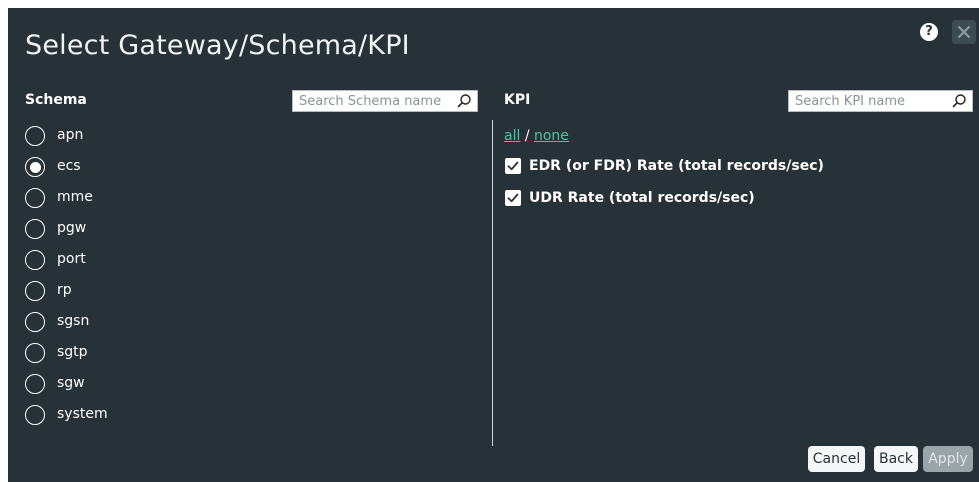 The width and height of the screenshot is (979, 482). I want to click on schema-option-mme: mme, so click(125, 199).